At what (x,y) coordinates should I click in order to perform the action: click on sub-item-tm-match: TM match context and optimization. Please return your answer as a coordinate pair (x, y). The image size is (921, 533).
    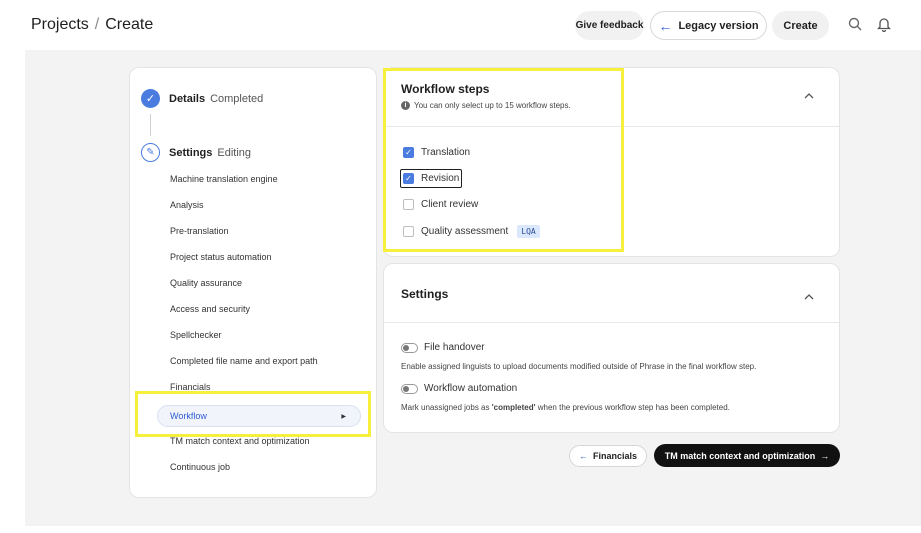
    Looking at the image, I should click on (240, 441).